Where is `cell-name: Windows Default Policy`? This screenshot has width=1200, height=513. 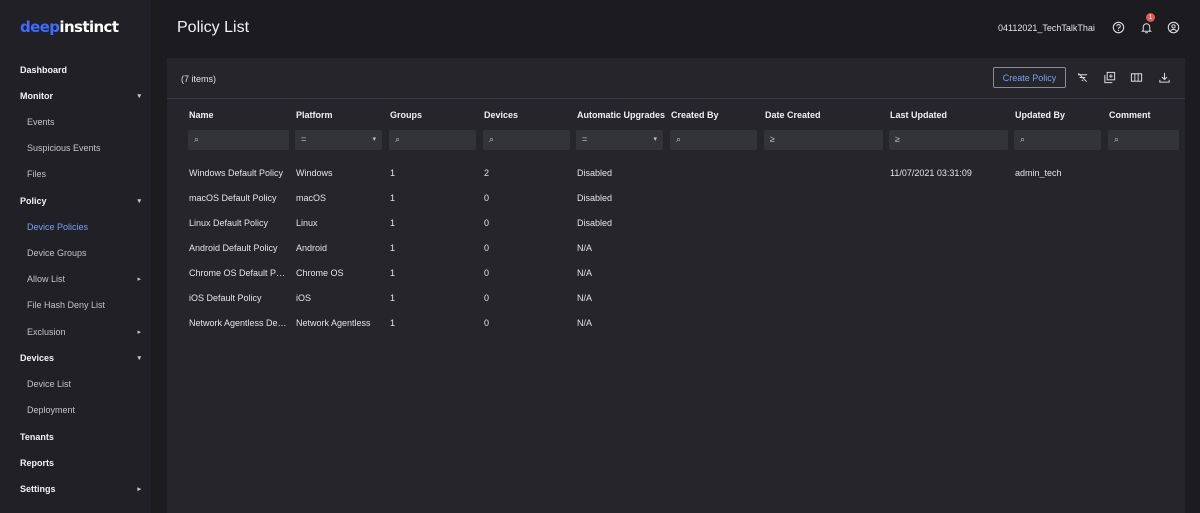
cell-name: Windows Default Policy is located at coordinates (236, 173).